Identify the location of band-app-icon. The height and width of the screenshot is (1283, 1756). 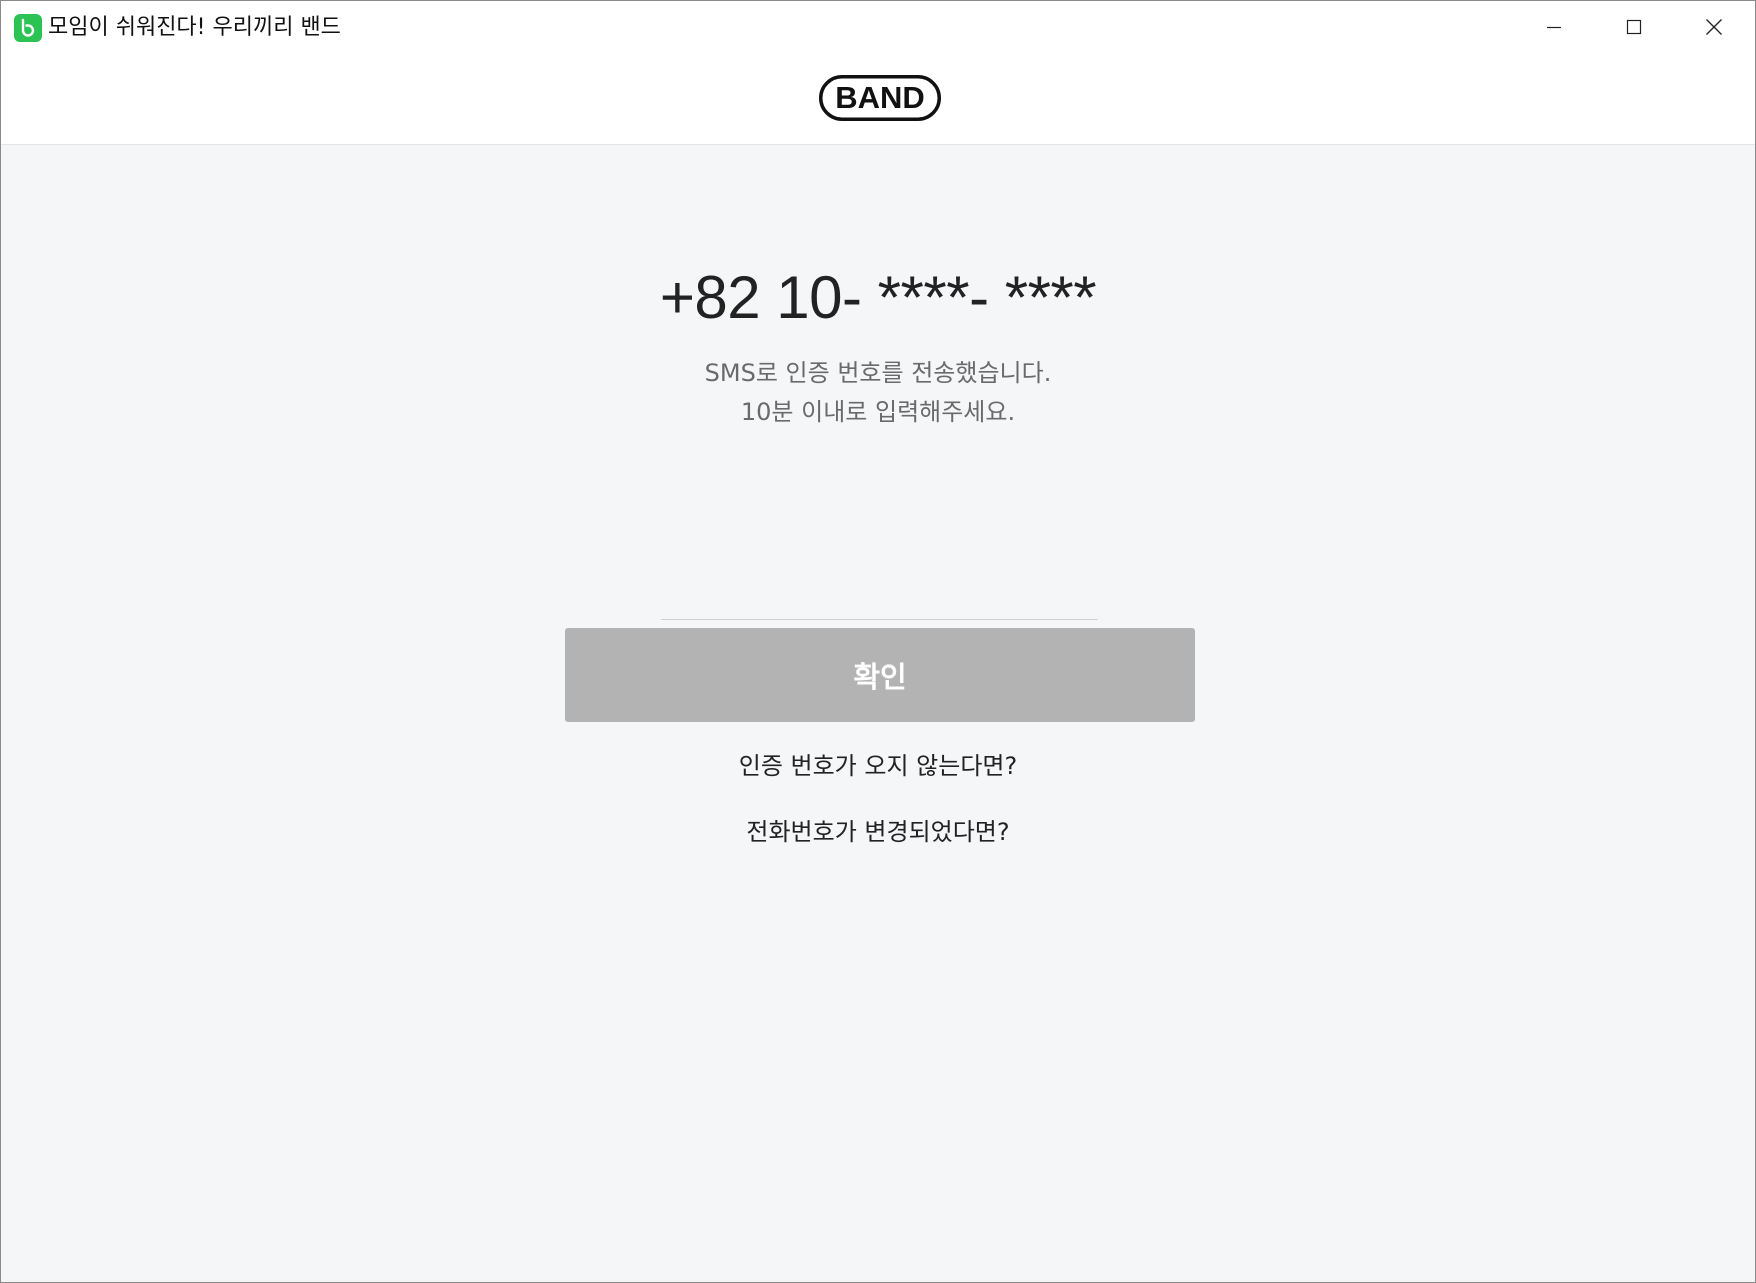
(28, 28).